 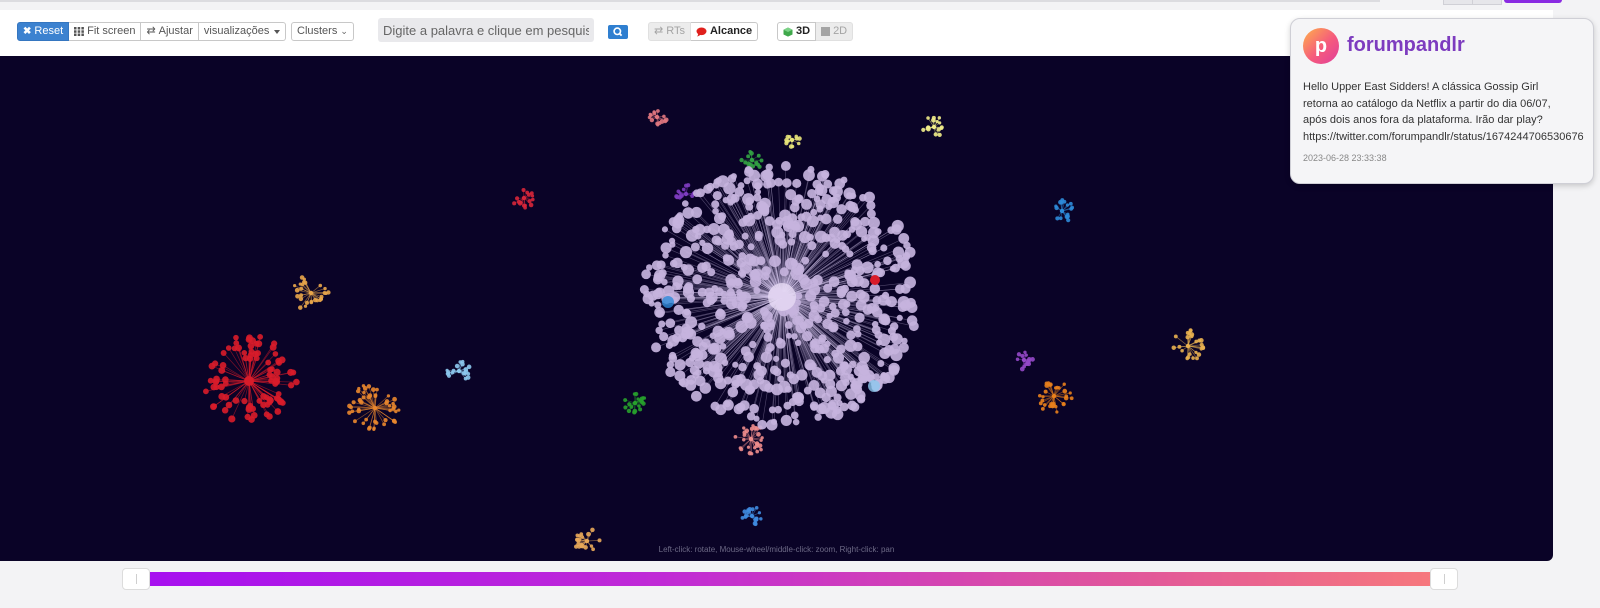 I want to click on tweet-timestamp: 2023-06-28 23:33:38, so click(x=1345, y=158).